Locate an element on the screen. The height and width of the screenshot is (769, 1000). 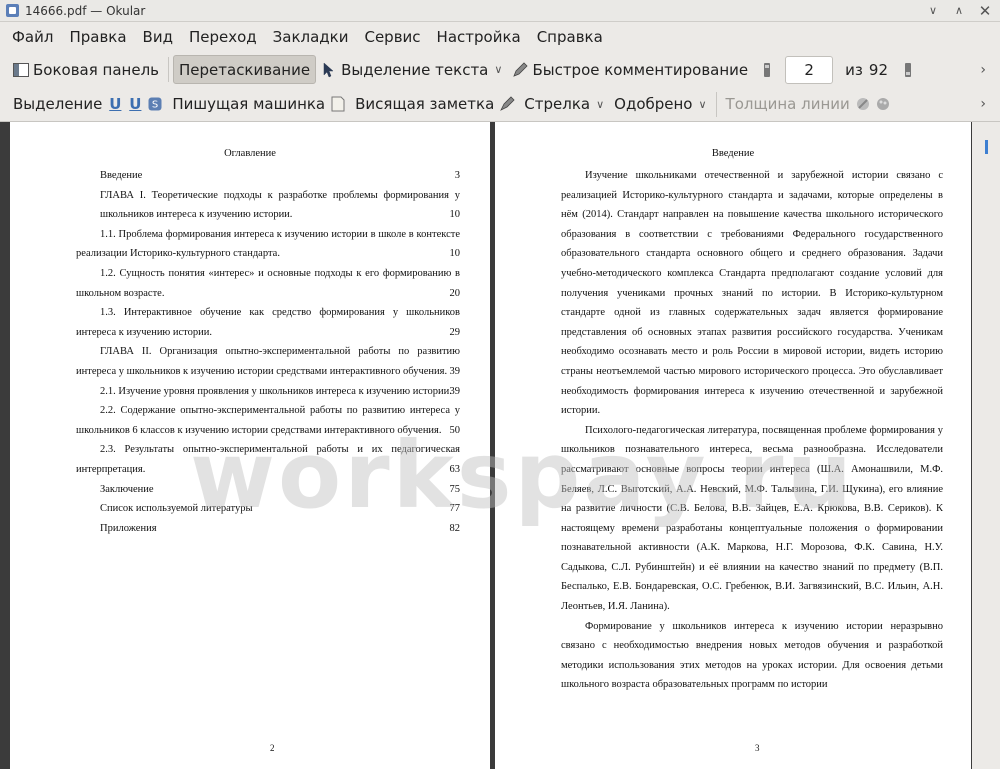
vertical-scrollbar is located at coordinates (986, 445).